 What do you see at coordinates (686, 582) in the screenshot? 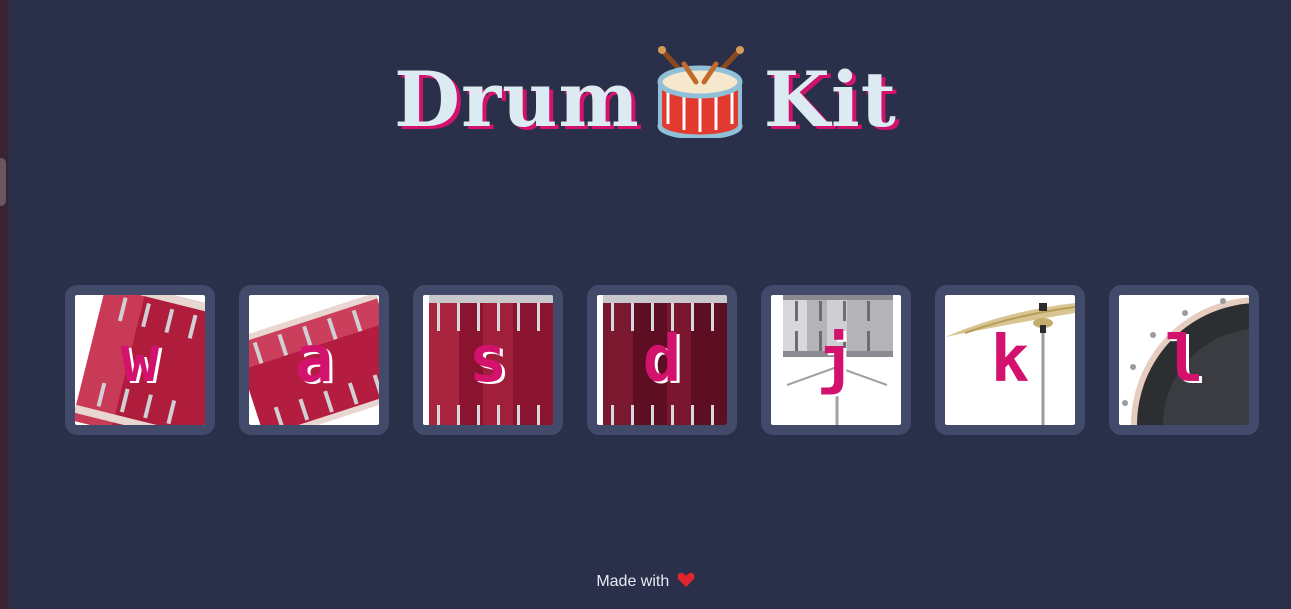
I see `heart-icon` at bounding box center [686, 582].